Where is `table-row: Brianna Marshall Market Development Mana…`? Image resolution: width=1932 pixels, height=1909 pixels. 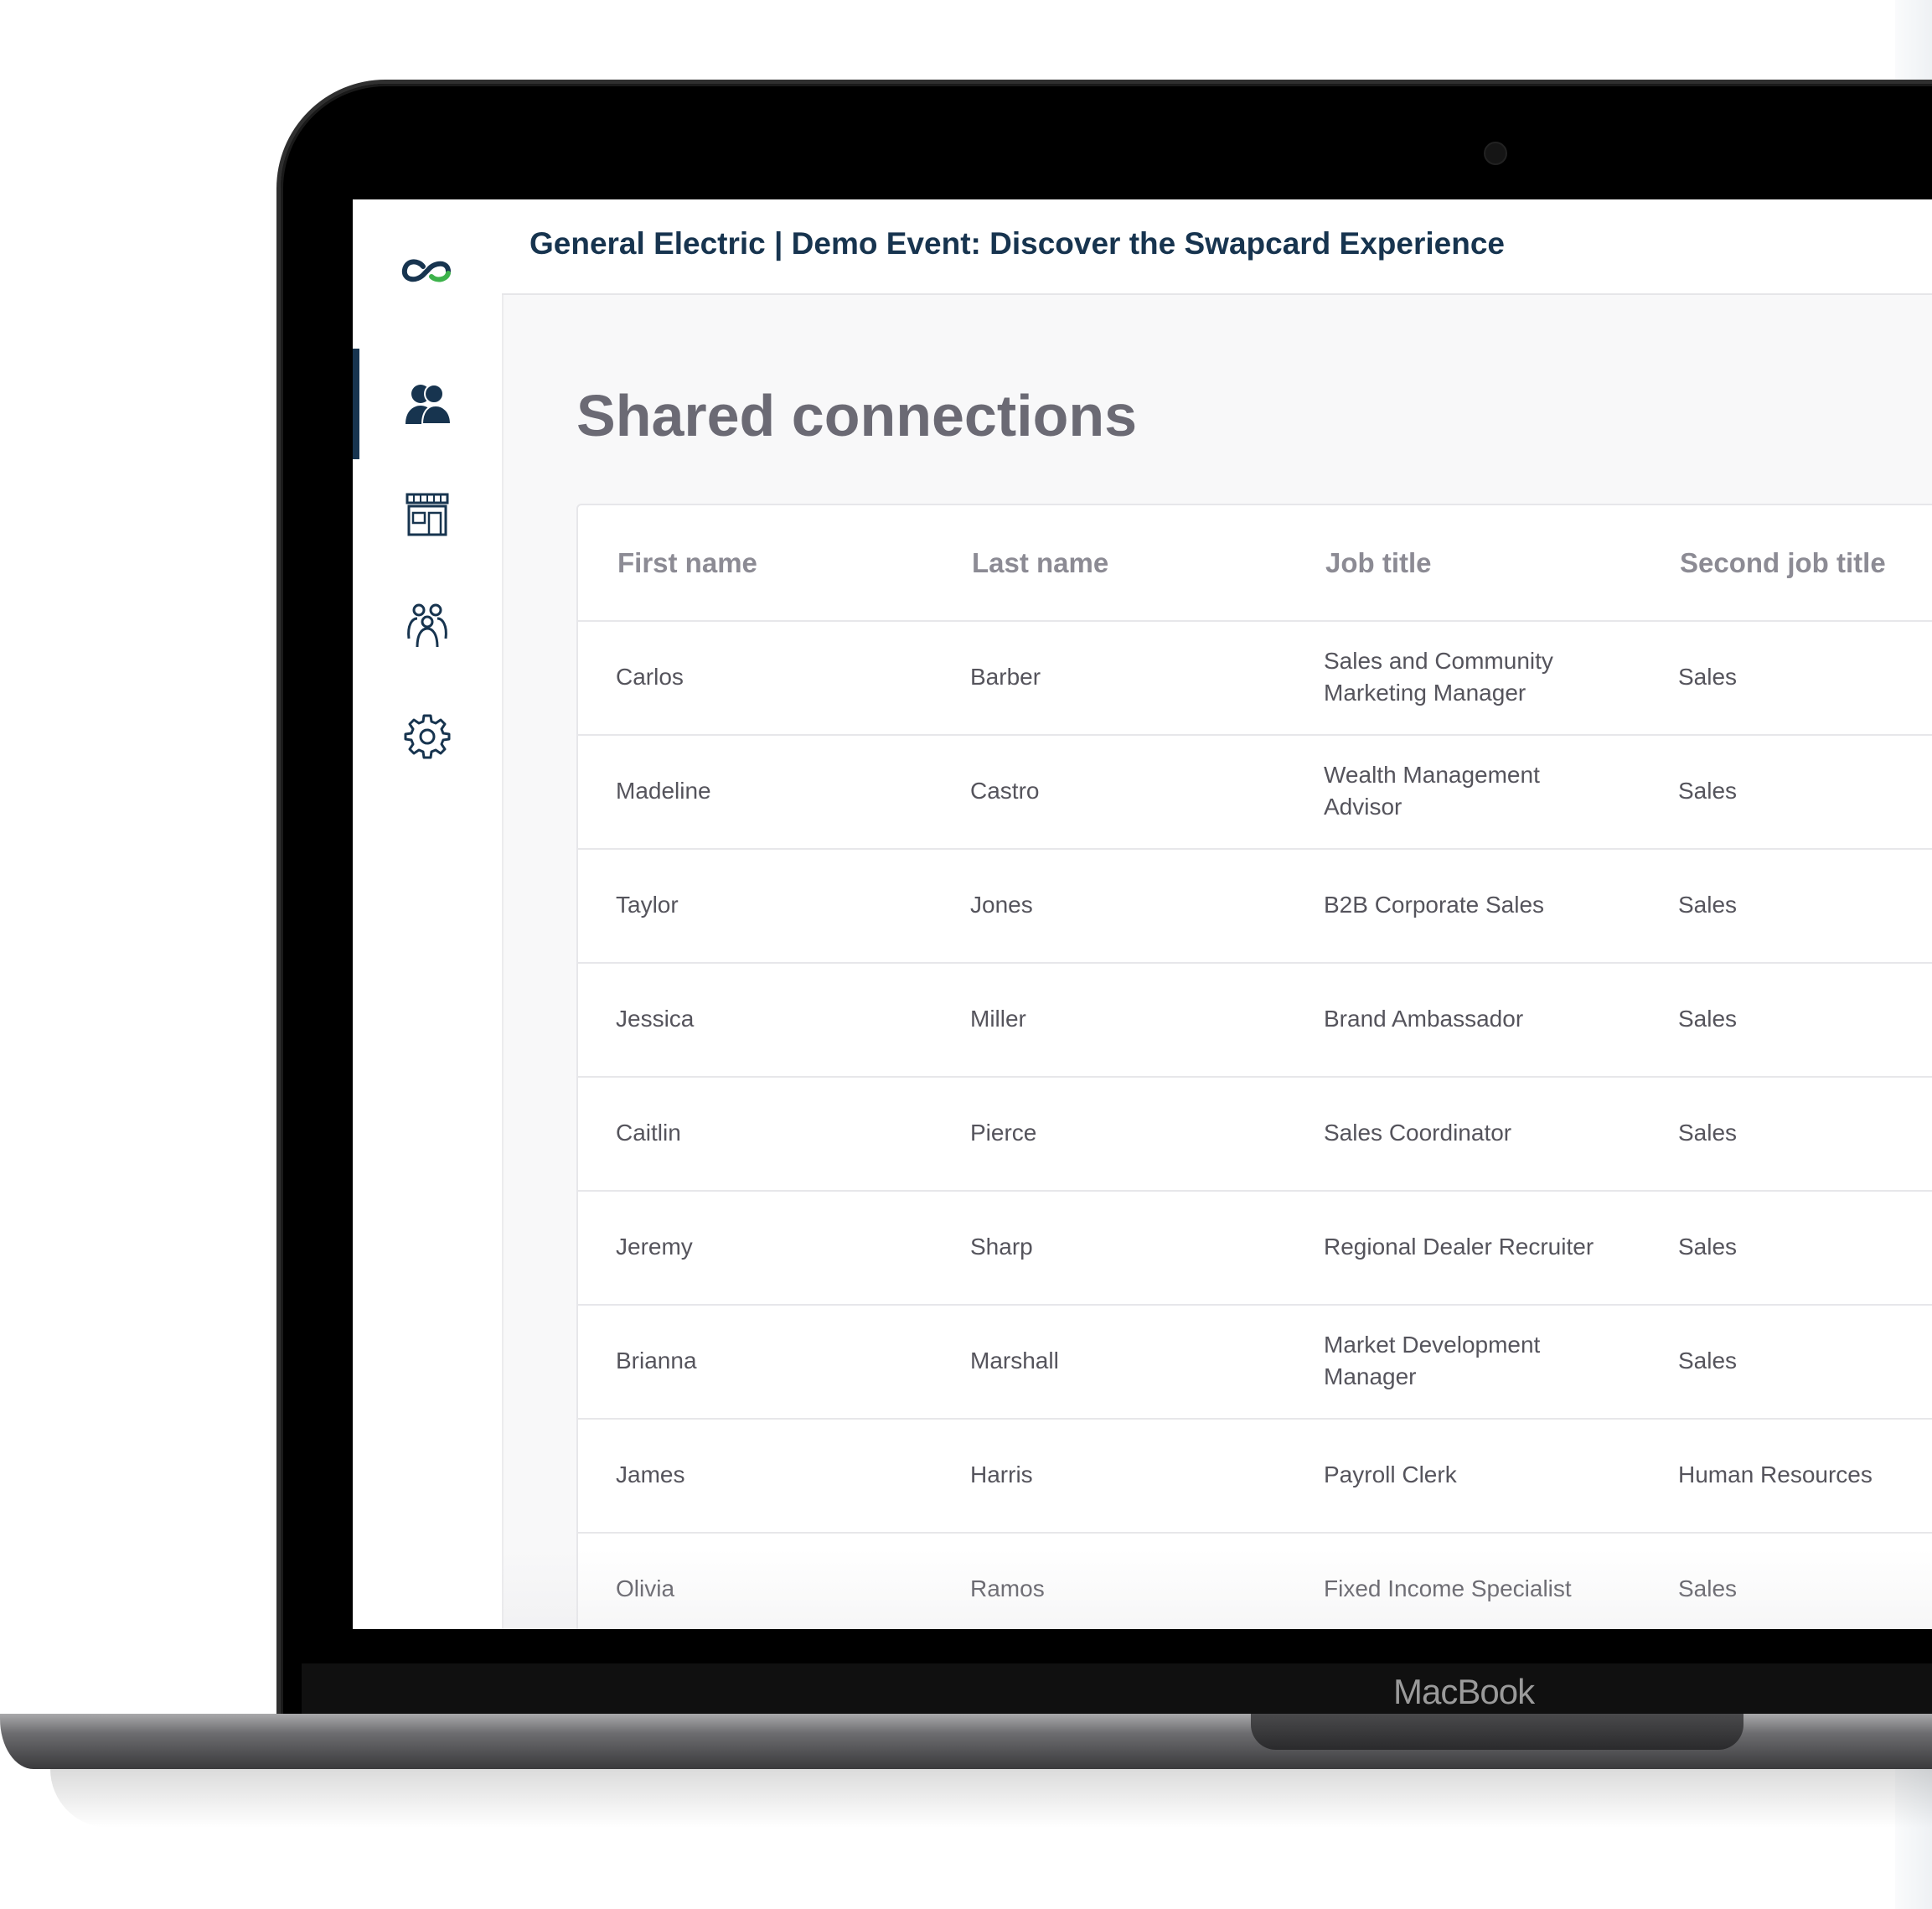 table-row: Brianna Marshall Market Development Mana… is located at coordinates (1255, 1362).